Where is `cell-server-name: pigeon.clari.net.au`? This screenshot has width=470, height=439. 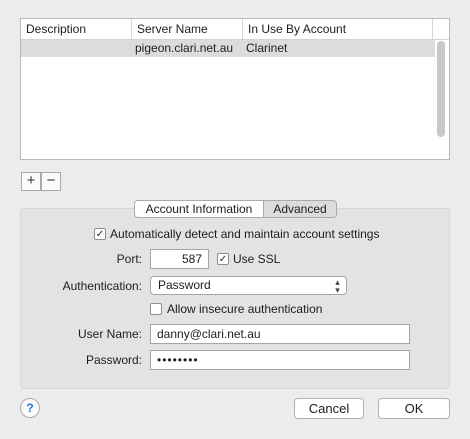 cell-server-name: pigeon.clari.net.au is located at coordinates (184, 48).